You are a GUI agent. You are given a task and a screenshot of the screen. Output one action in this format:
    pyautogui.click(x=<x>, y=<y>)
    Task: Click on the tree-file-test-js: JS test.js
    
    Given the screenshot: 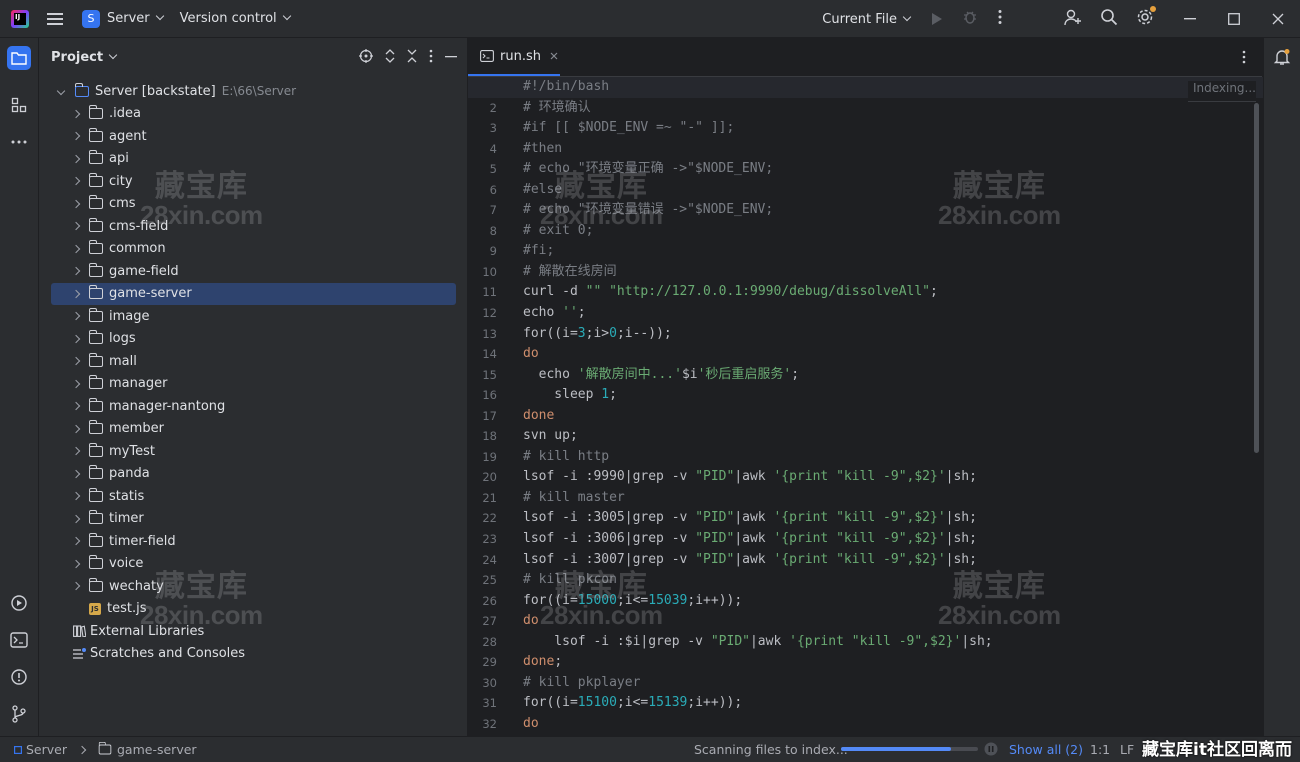 What is the action you would take?
    pyautogui.click(x=253, y=609)
    